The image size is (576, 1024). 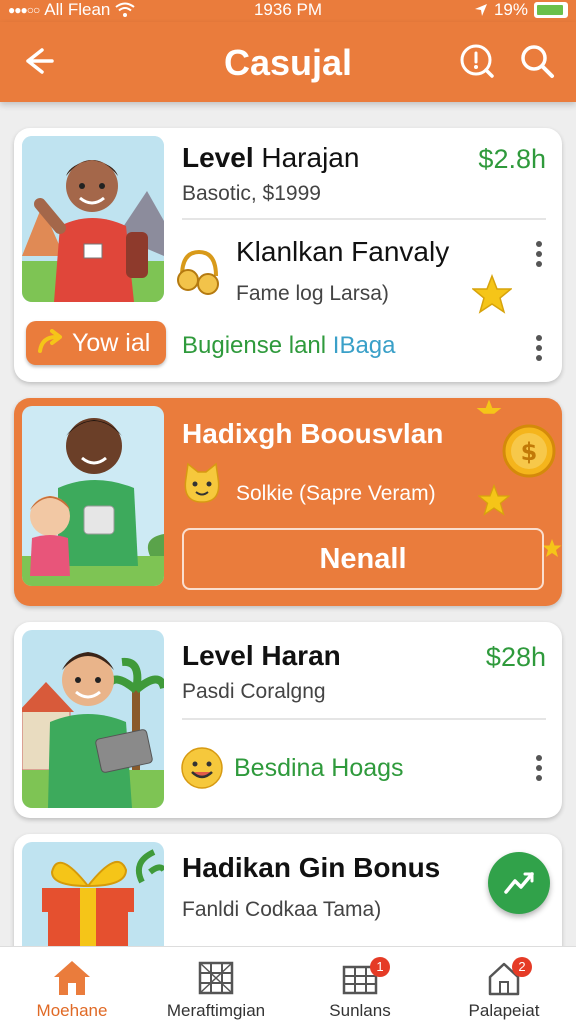 What do you see at coordinates (282, 909) in the screenshot?
I see `card-subtitle: Fanldi Codkaa Tama)` at bounding box center [282, 909].